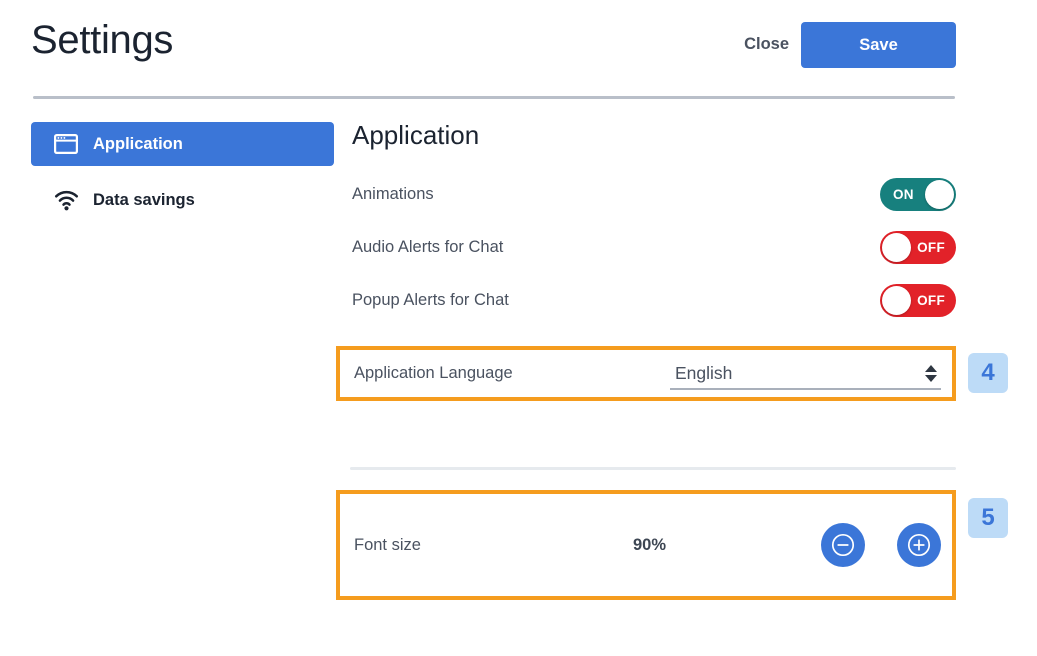 The width and height of the screenshot is (1037, 656). I want to click on audio-alerts-toggle: OFF, so click(918, 247).